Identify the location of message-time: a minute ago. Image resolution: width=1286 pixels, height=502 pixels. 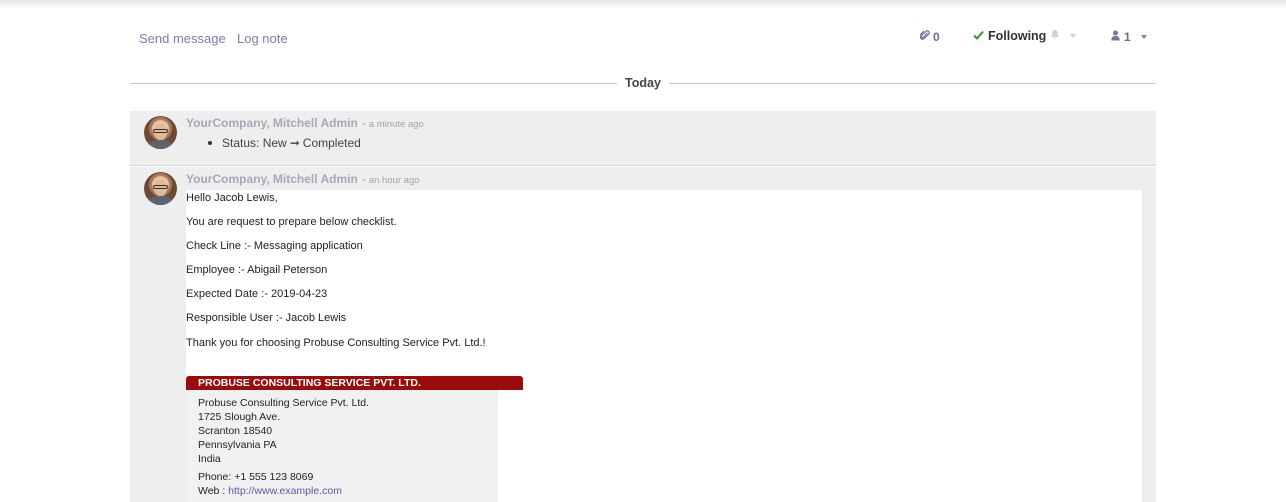
(396, 124).